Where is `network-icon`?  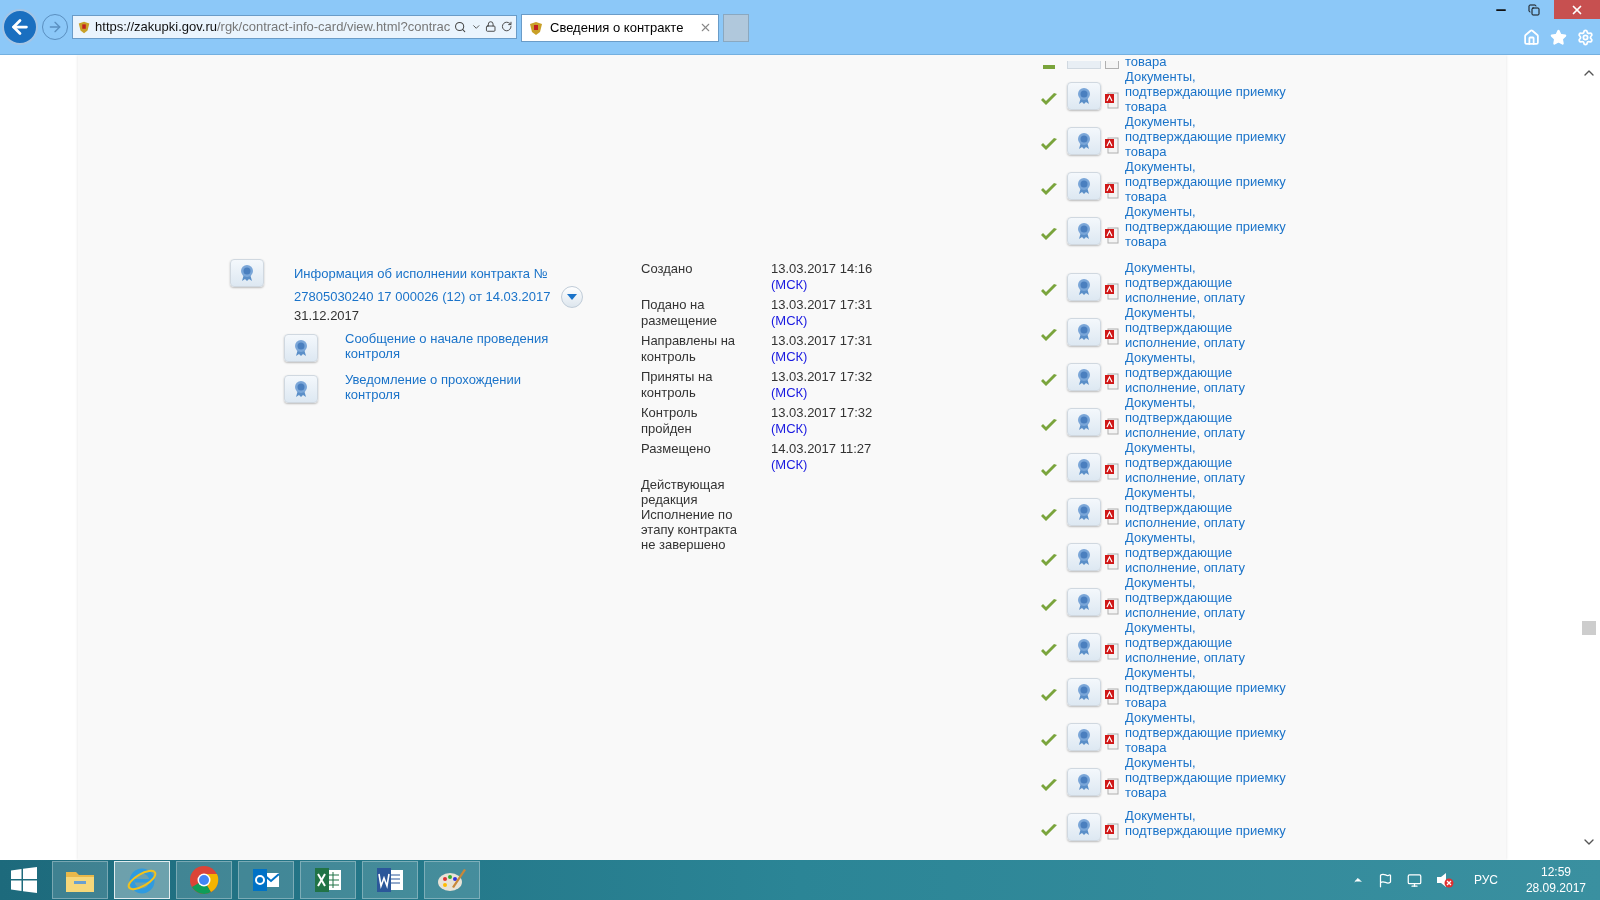 network-icon is located at coordinates (1414, 880).